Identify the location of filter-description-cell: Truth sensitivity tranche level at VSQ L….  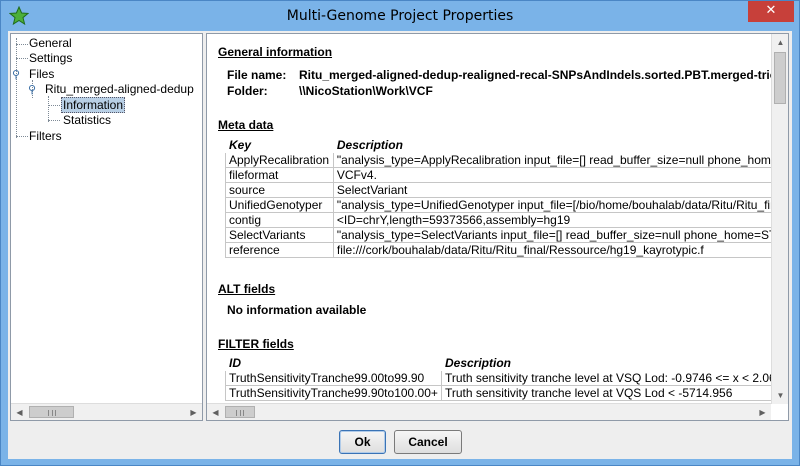
(614, 378).